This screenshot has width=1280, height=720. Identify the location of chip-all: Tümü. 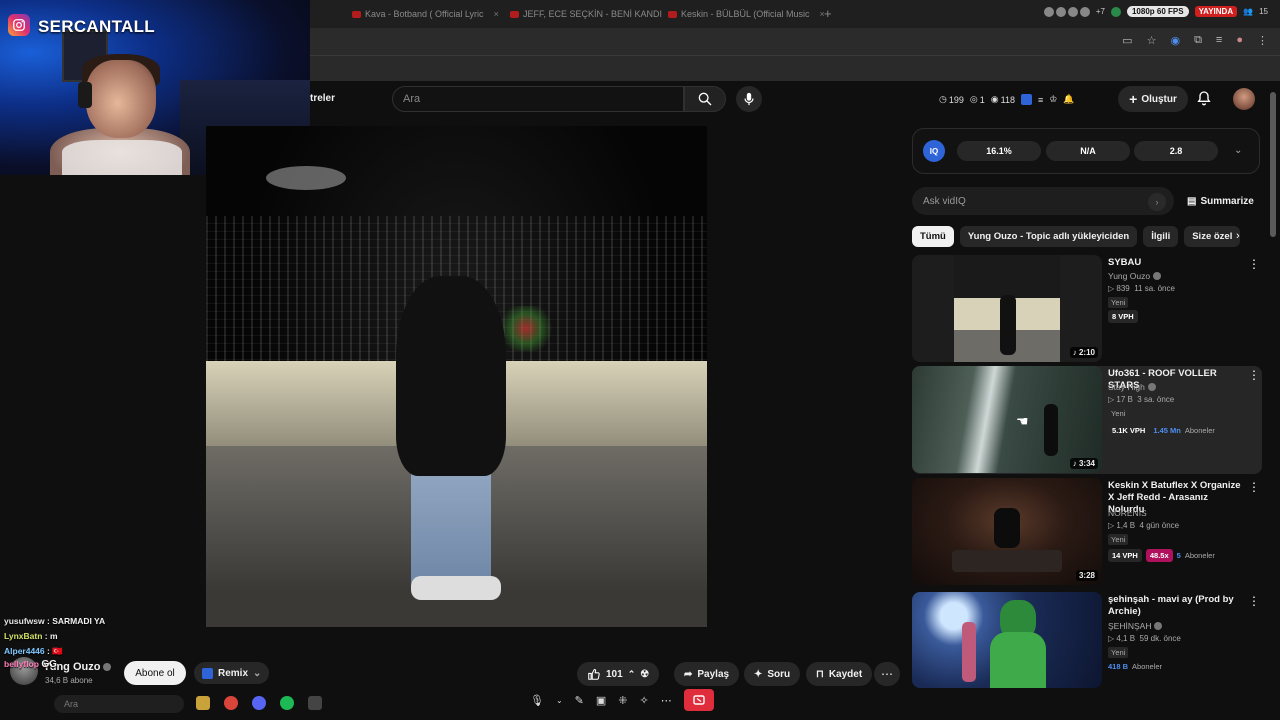
(933, 236).